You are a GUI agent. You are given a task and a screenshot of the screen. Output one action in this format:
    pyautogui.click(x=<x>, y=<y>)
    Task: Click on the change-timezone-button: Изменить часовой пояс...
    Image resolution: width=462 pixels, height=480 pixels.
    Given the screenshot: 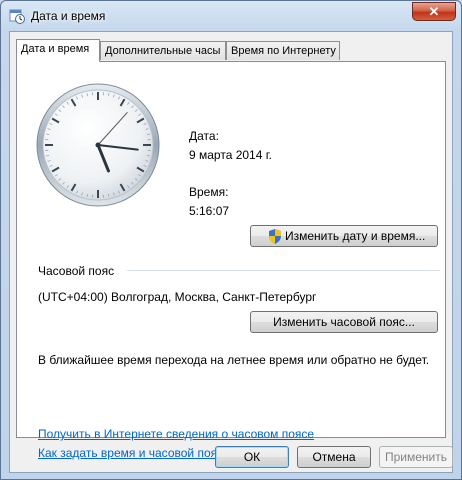 What is the action you would take?
    pyautogui.click(x=344, y=322)
    